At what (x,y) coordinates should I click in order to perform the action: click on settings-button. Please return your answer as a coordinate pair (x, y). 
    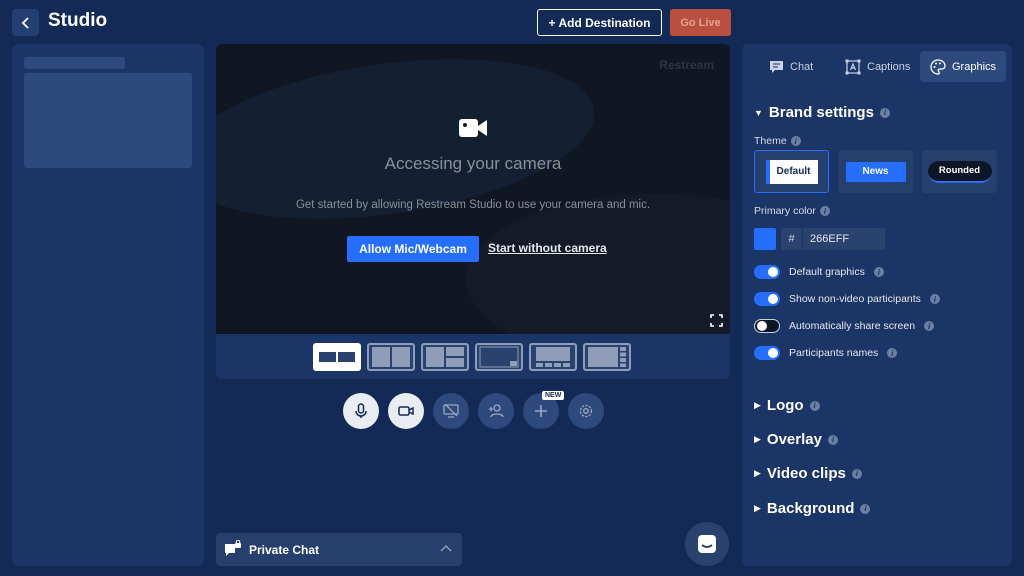
    Looking at the image, I should click on (586, 411).